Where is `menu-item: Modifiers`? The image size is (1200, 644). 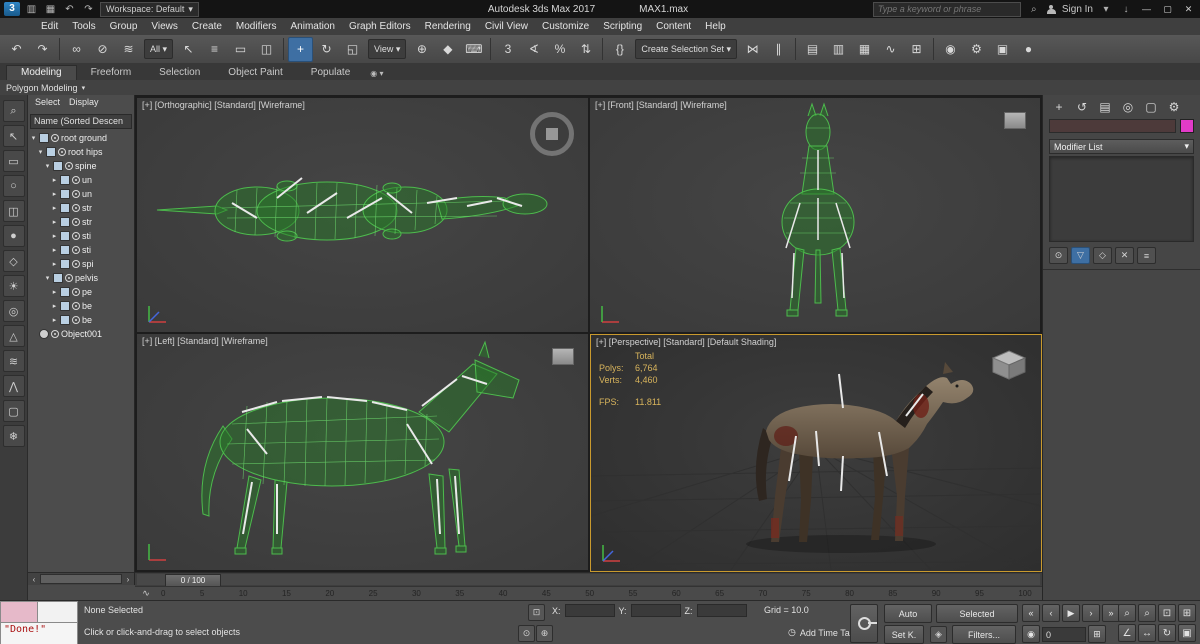
menu-item: Modifiers is located at coordinates (256, 26).